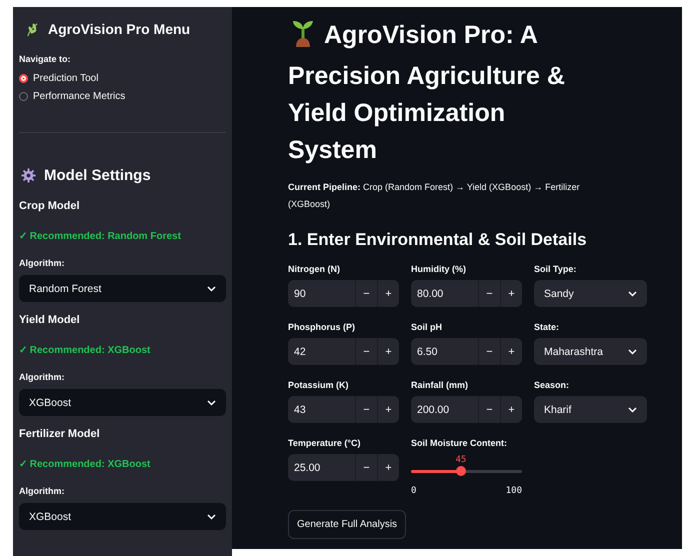  Describe the element at coordinates (119, 29) in the screenshot. I see `sidebar-title: AgroVision Pro Menu` at that location.